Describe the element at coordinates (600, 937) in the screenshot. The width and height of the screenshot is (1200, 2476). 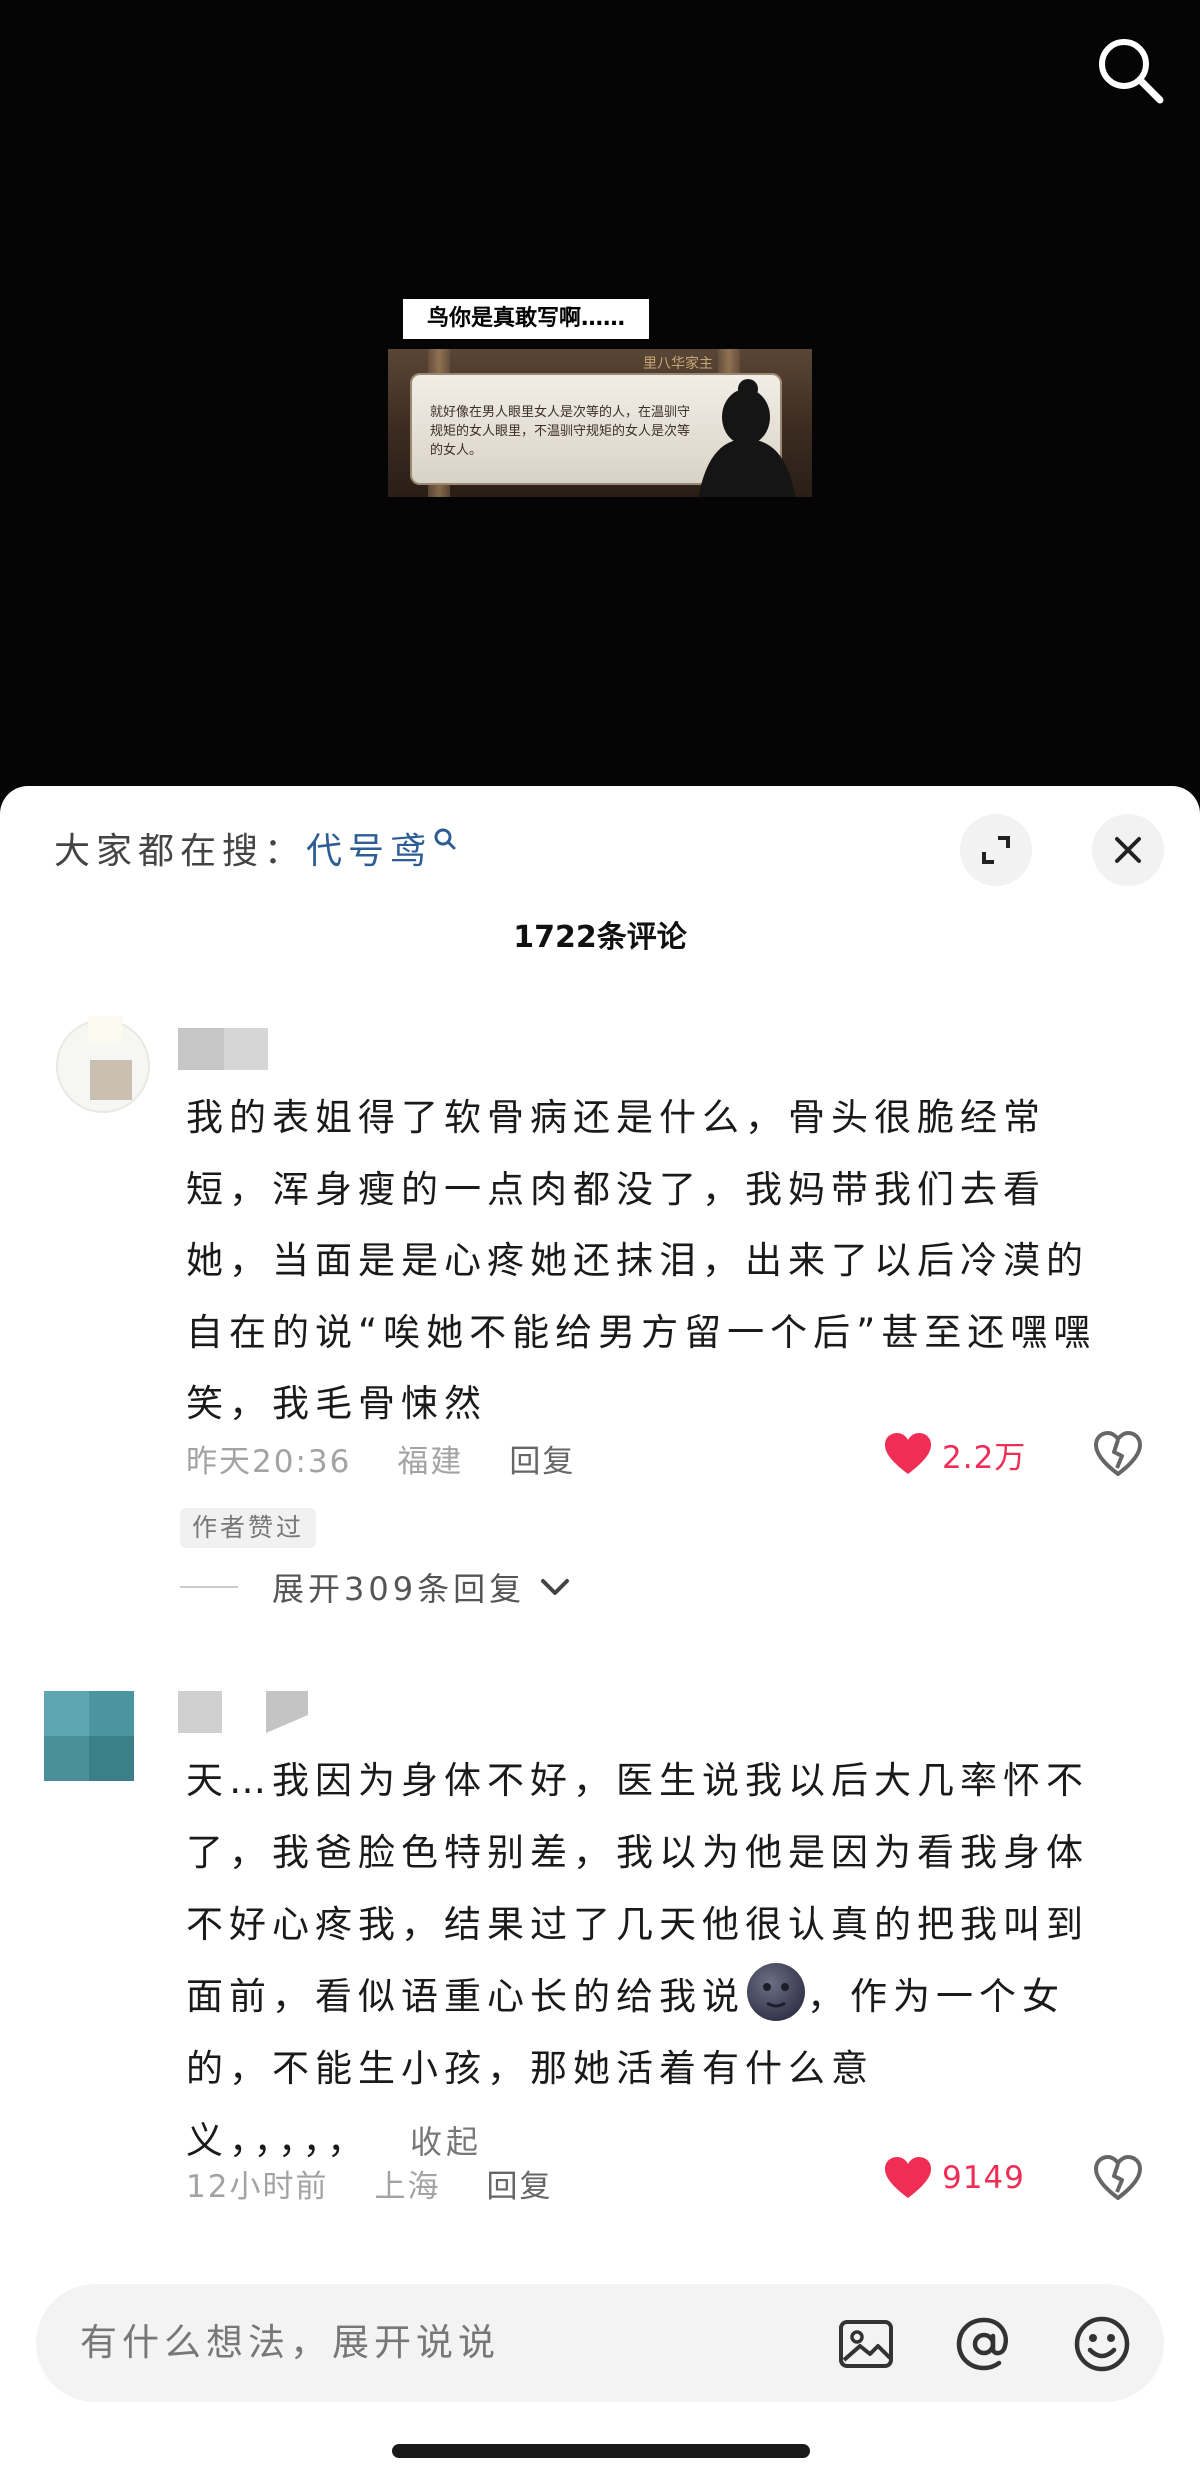
I see `comment-count: 1722条评论` at that location.